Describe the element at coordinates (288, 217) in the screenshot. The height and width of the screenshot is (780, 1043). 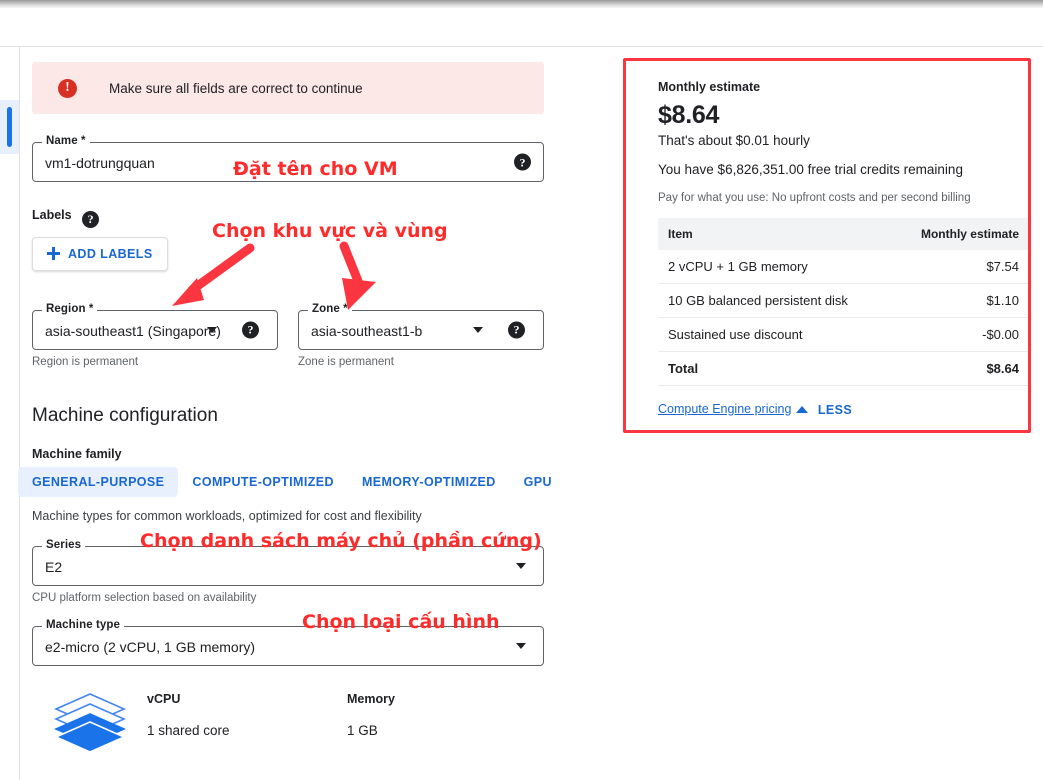
I see `labels-section: Labels ?` at that location.